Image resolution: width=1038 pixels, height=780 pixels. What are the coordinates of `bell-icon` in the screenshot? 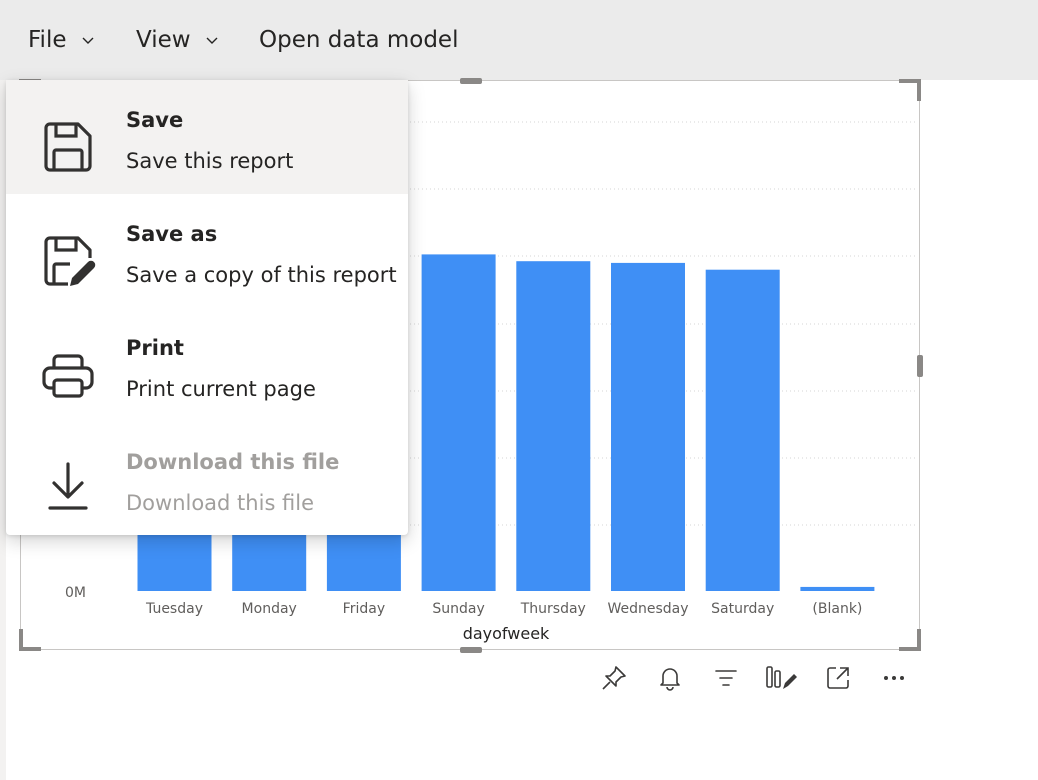 It's located at (670, 679).